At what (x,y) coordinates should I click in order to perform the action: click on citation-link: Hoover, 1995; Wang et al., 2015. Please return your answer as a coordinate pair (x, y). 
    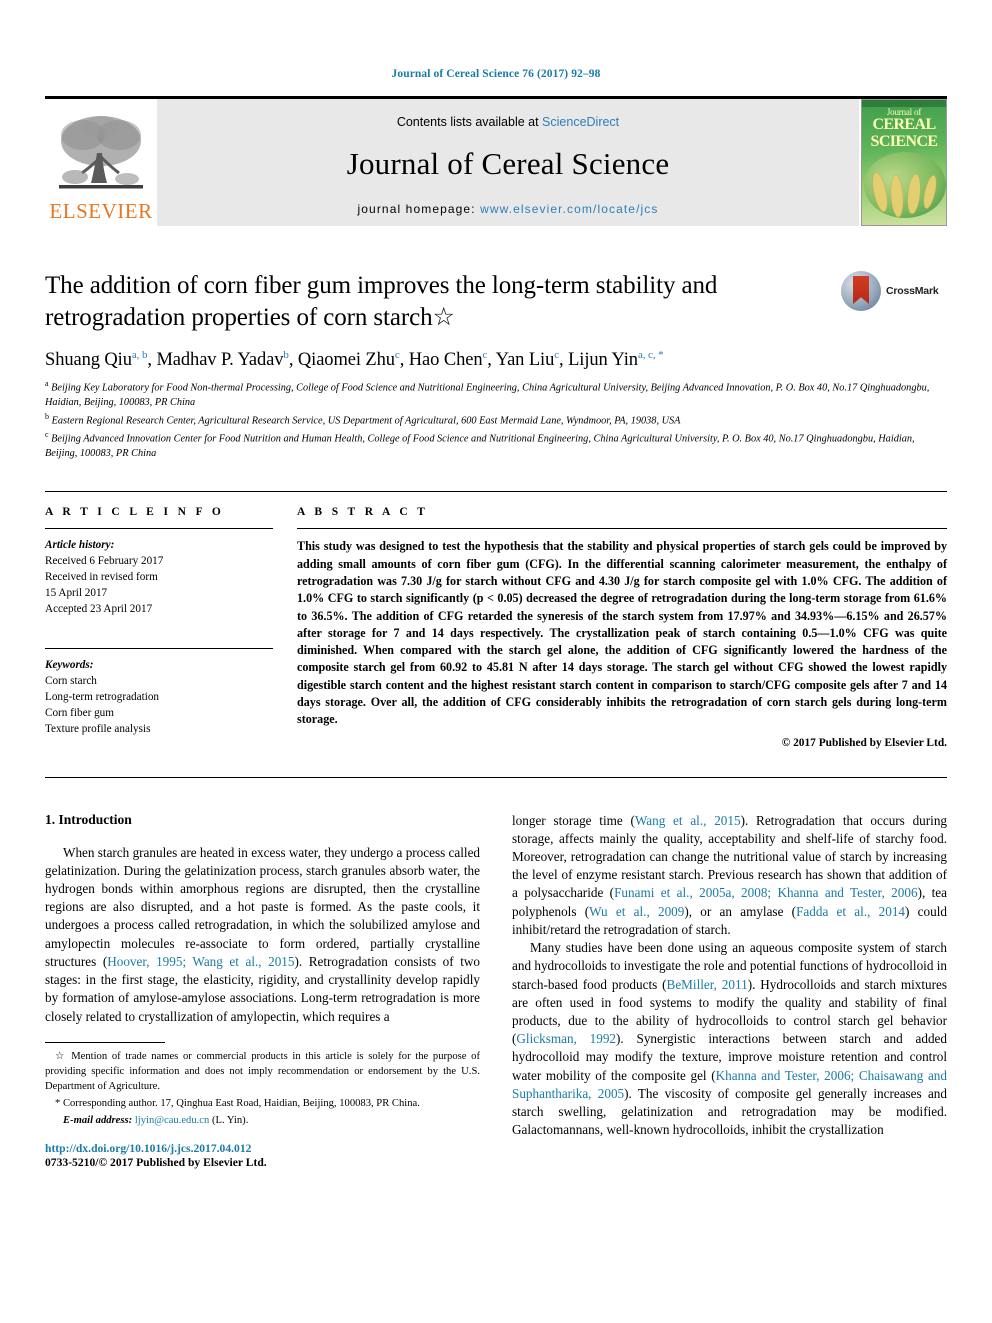
    Looking at the image, I should click on (200, 961).